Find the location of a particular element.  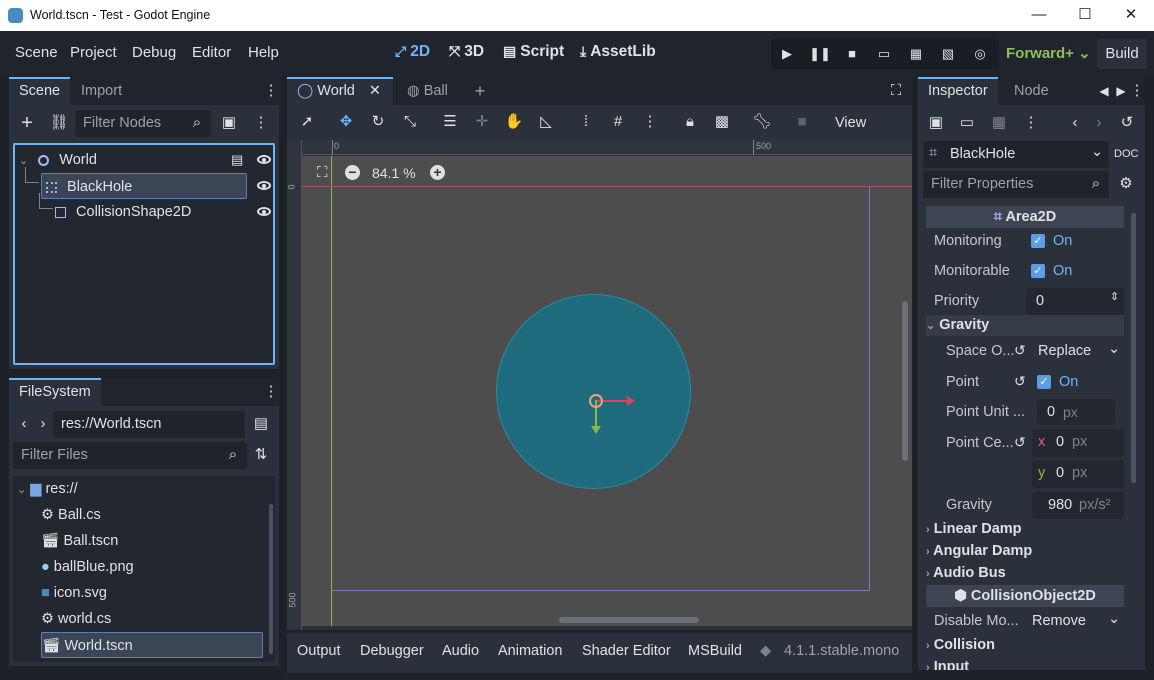

tab-world: ◯ World ✕ is located at coordinates (340, 91).